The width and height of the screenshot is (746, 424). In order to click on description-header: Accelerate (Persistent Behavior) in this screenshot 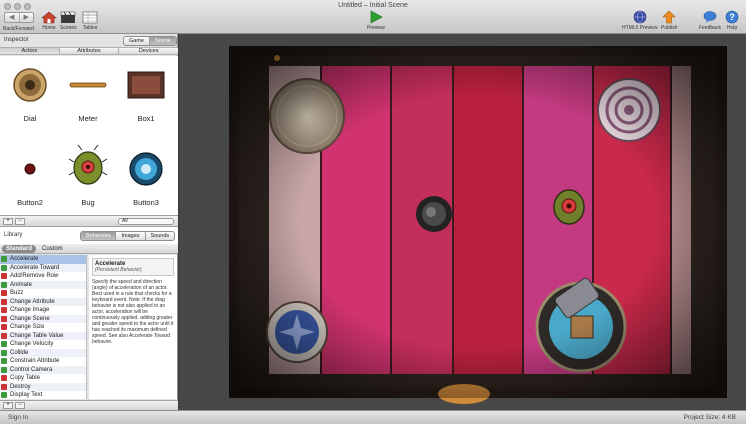, I will do `click(133, 267)`.